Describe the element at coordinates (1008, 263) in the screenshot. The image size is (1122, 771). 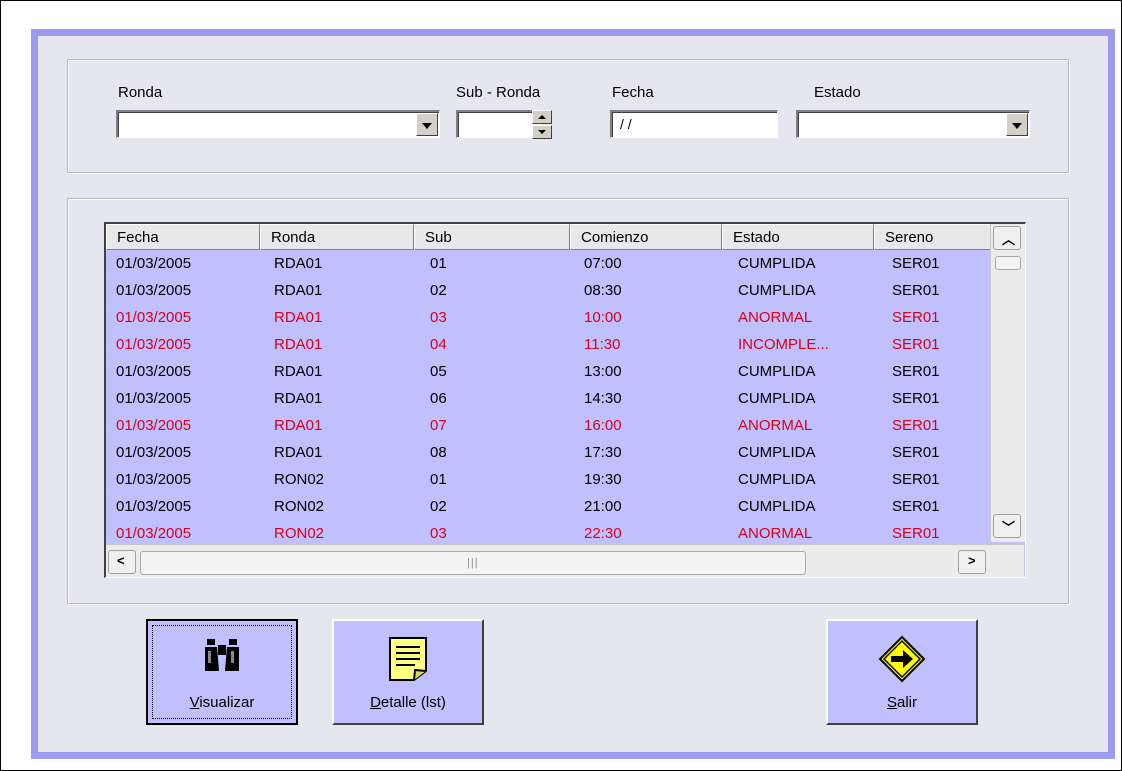
I see `vertical-scroll-thumb` at that location.